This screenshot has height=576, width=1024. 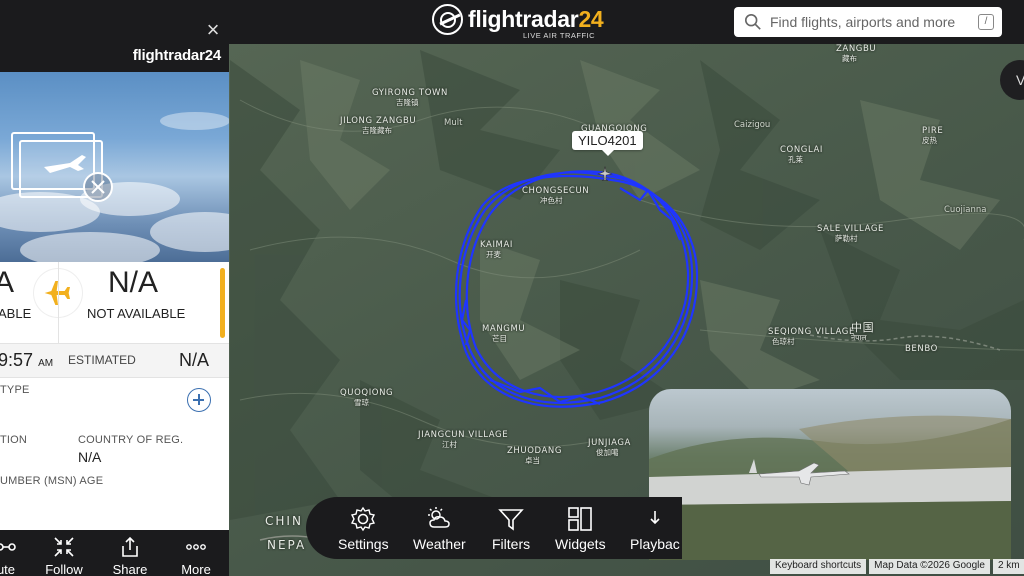 What do you see at coordinates (194, 360) in the screenshot?
I see `estimated-value: N/A` at bounding box center [194, 360].